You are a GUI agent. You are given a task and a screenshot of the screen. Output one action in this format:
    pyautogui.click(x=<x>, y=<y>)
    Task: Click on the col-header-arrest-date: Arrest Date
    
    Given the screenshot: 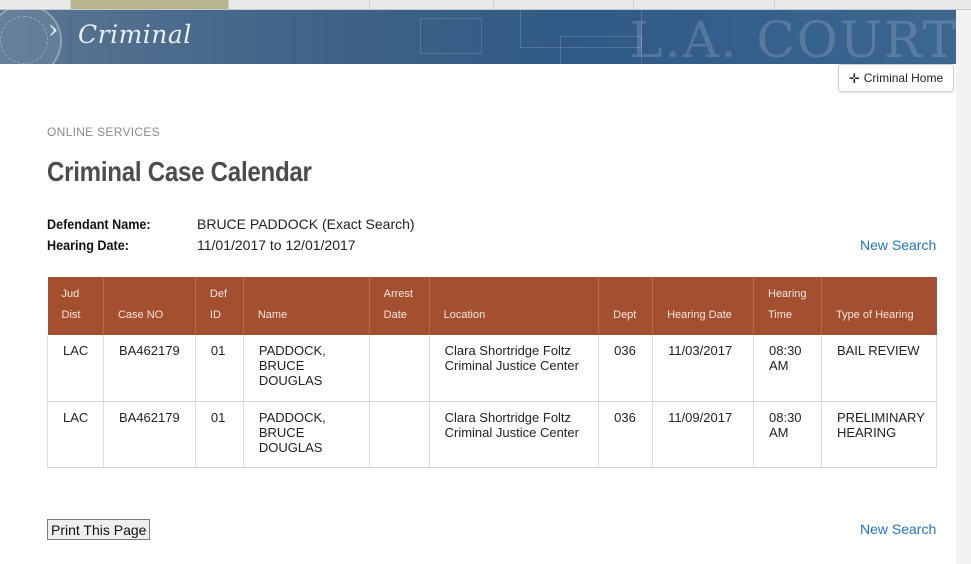 What is the action you would take?
    pyautogui.click(x=399, y=306)
    